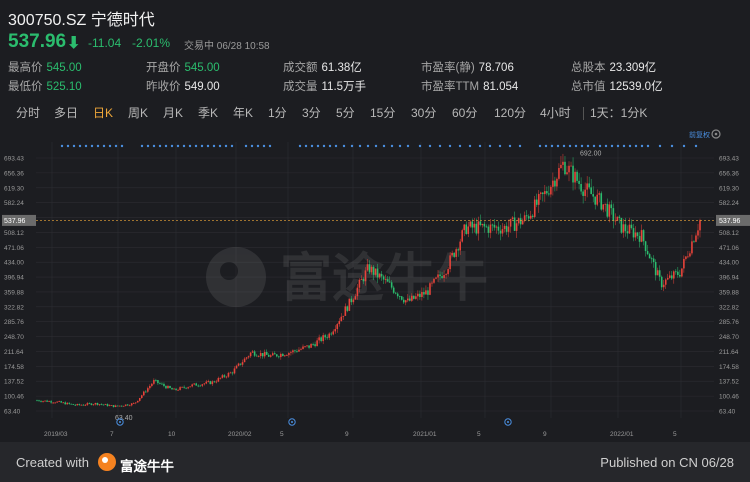 The height and width of the screenshot is (482, 750). What do you see at coordinates (423, 112) in the screenshot?
I see `tab-30min: 30分` at bounding box center [423, 112].